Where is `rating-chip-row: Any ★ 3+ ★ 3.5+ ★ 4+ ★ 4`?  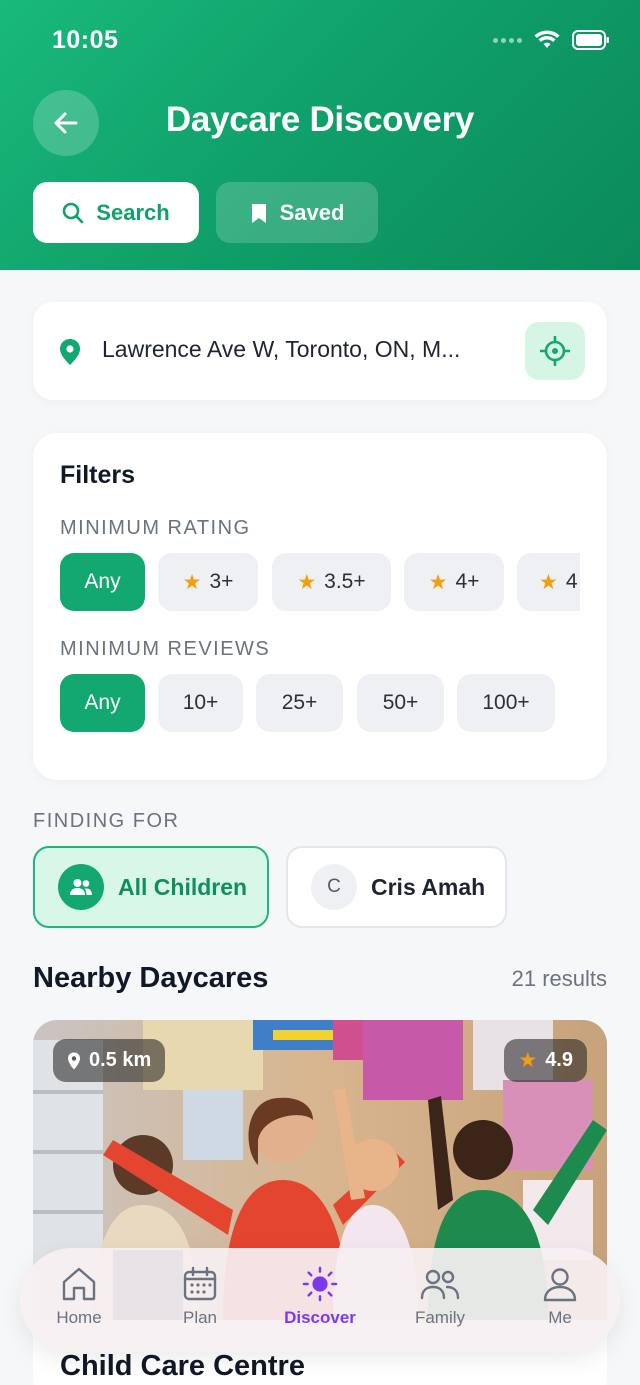
rating-chip-row: Any ★ 3+ ★ 3.5+ ★ 4+ ★ 4 is located at coordinates (320, 582).